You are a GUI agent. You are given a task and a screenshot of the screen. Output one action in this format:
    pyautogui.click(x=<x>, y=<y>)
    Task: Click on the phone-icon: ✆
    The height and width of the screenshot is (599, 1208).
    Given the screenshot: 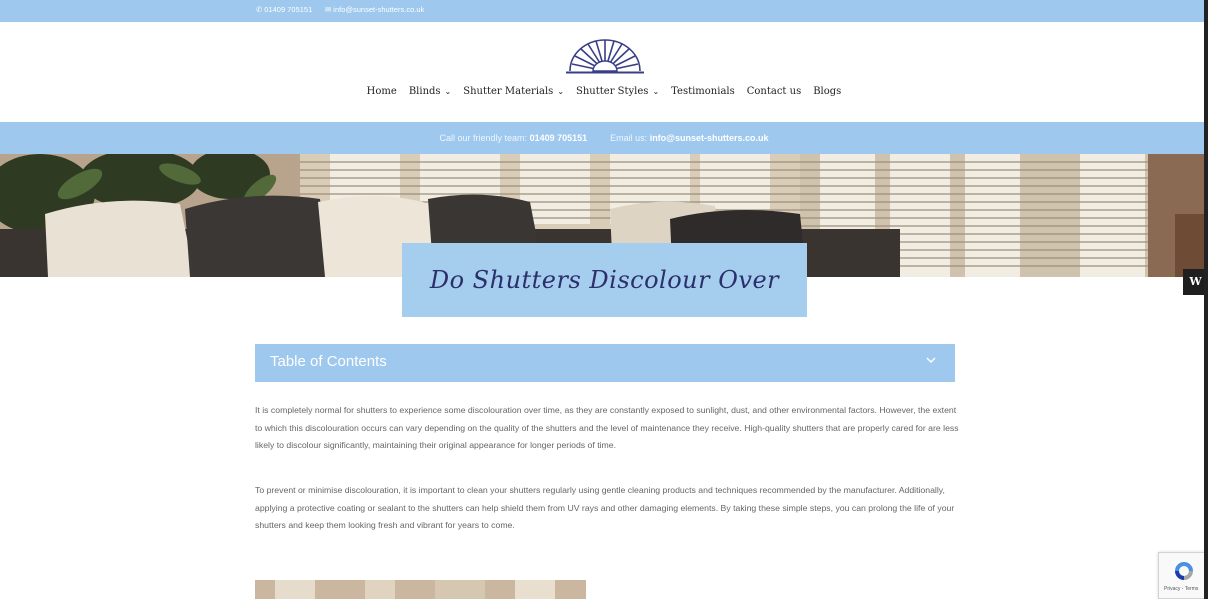 What is the action you would take?
    pyautogui.click(x=259, y=9)
    